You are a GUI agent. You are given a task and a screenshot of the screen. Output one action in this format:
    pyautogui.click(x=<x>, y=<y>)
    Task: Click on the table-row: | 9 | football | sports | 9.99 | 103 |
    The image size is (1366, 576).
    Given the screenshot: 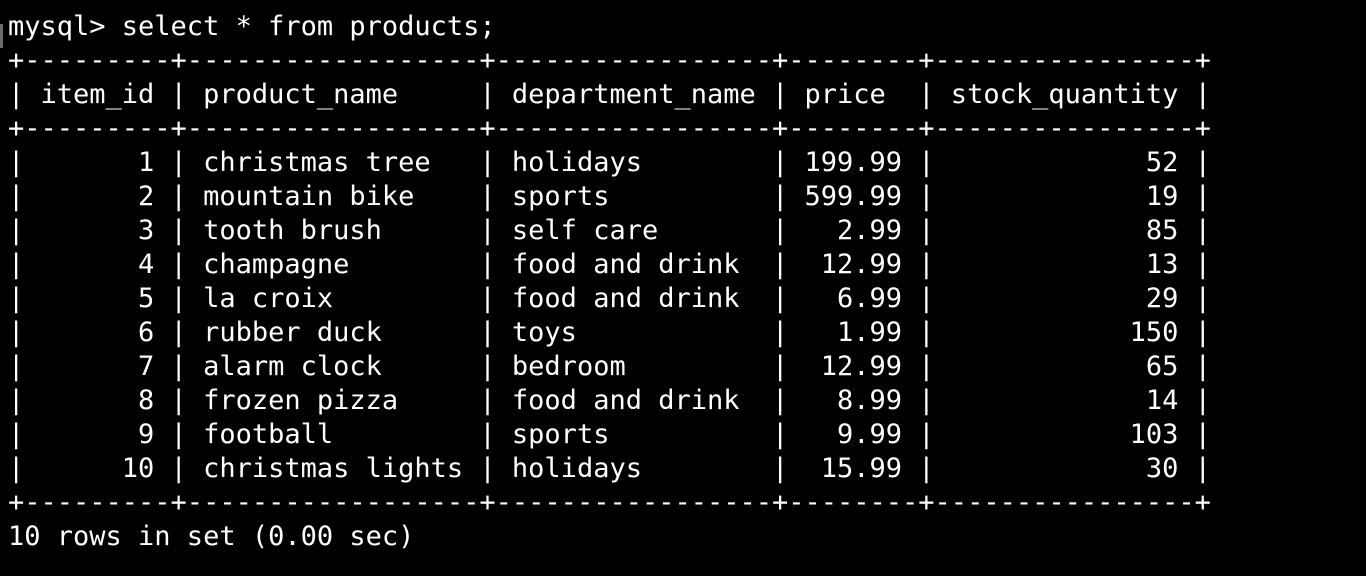 What is the action you would take?
    pyautogui.click(x=609, y=434)
    